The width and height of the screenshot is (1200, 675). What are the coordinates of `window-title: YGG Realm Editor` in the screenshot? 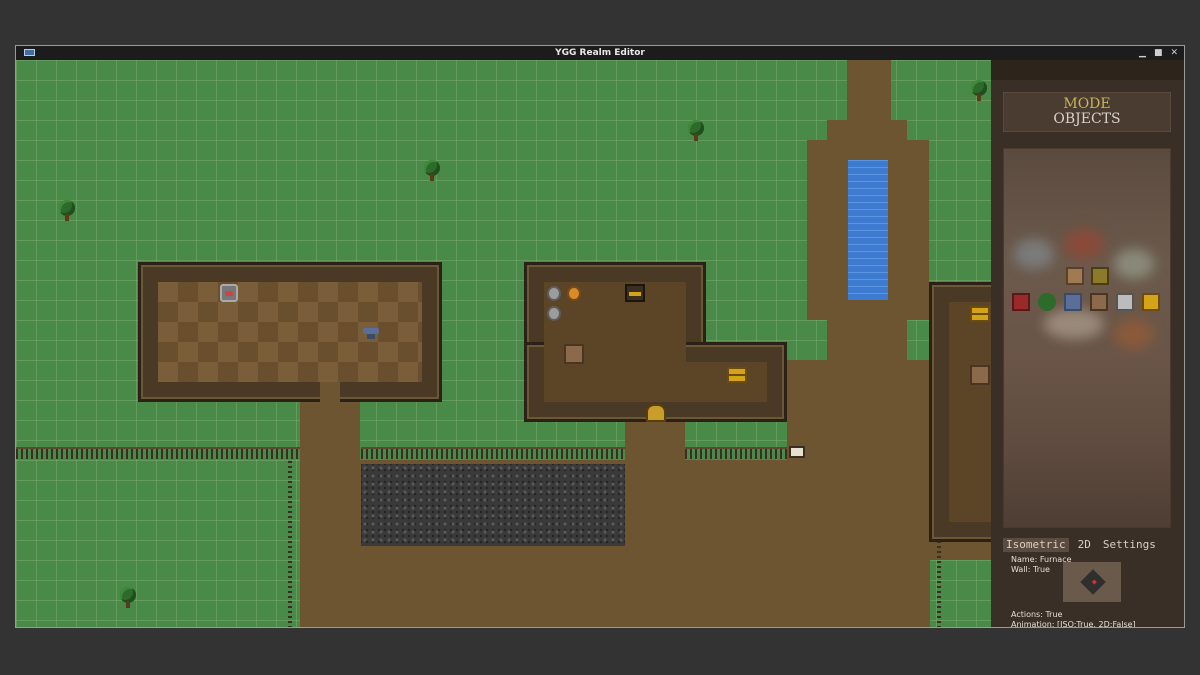 It's located at (600, 53).